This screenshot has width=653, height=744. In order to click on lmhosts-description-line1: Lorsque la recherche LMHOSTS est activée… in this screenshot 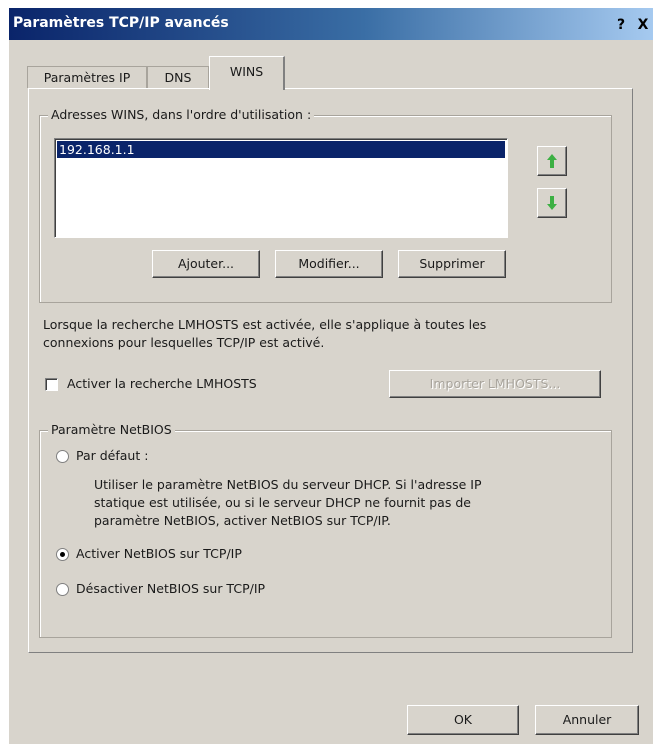, I will do `click(265, 324)`.